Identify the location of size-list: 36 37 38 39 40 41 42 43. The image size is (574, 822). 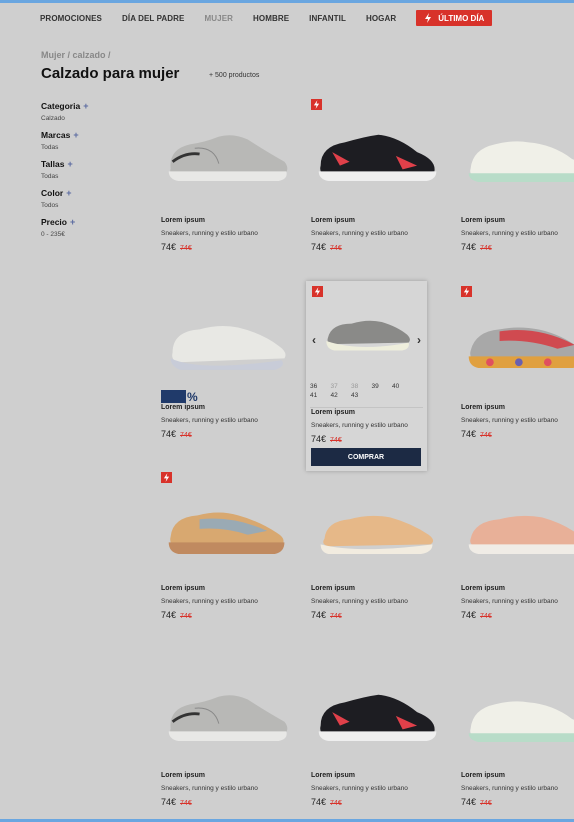
(367, 391).